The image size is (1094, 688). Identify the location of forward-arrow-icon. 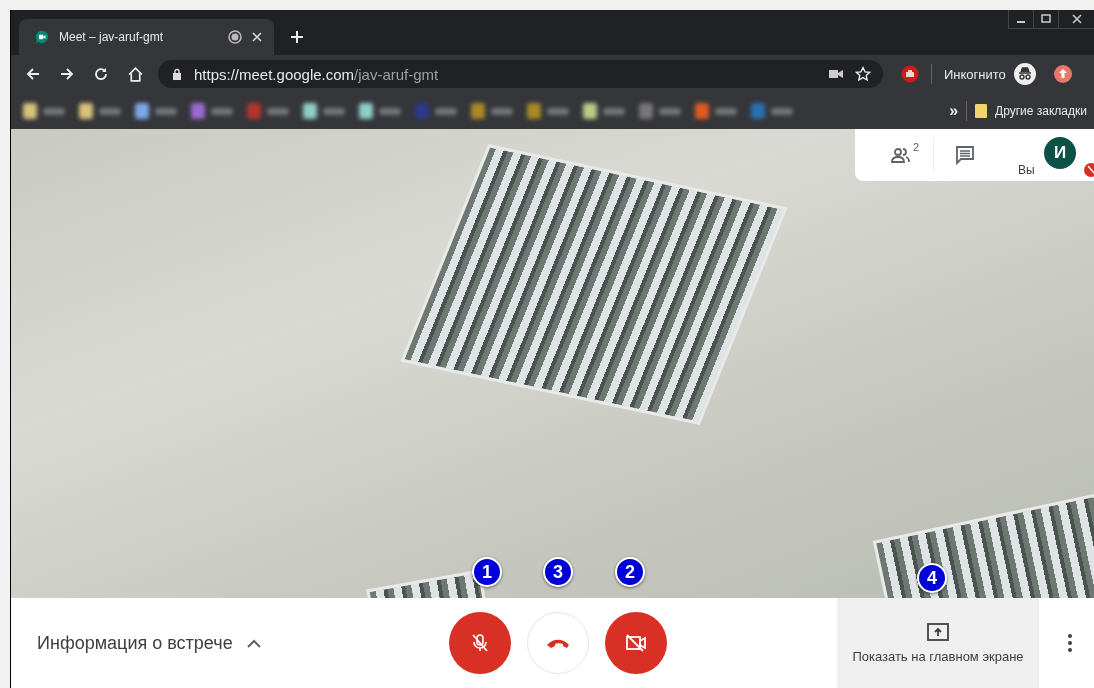
(67, 74).